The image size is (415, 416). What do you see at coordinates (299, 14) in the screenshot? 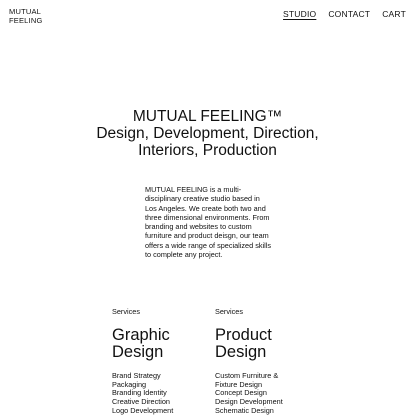
I see `nav-studio-link: STUDIO` at bounding box center [299, 14].